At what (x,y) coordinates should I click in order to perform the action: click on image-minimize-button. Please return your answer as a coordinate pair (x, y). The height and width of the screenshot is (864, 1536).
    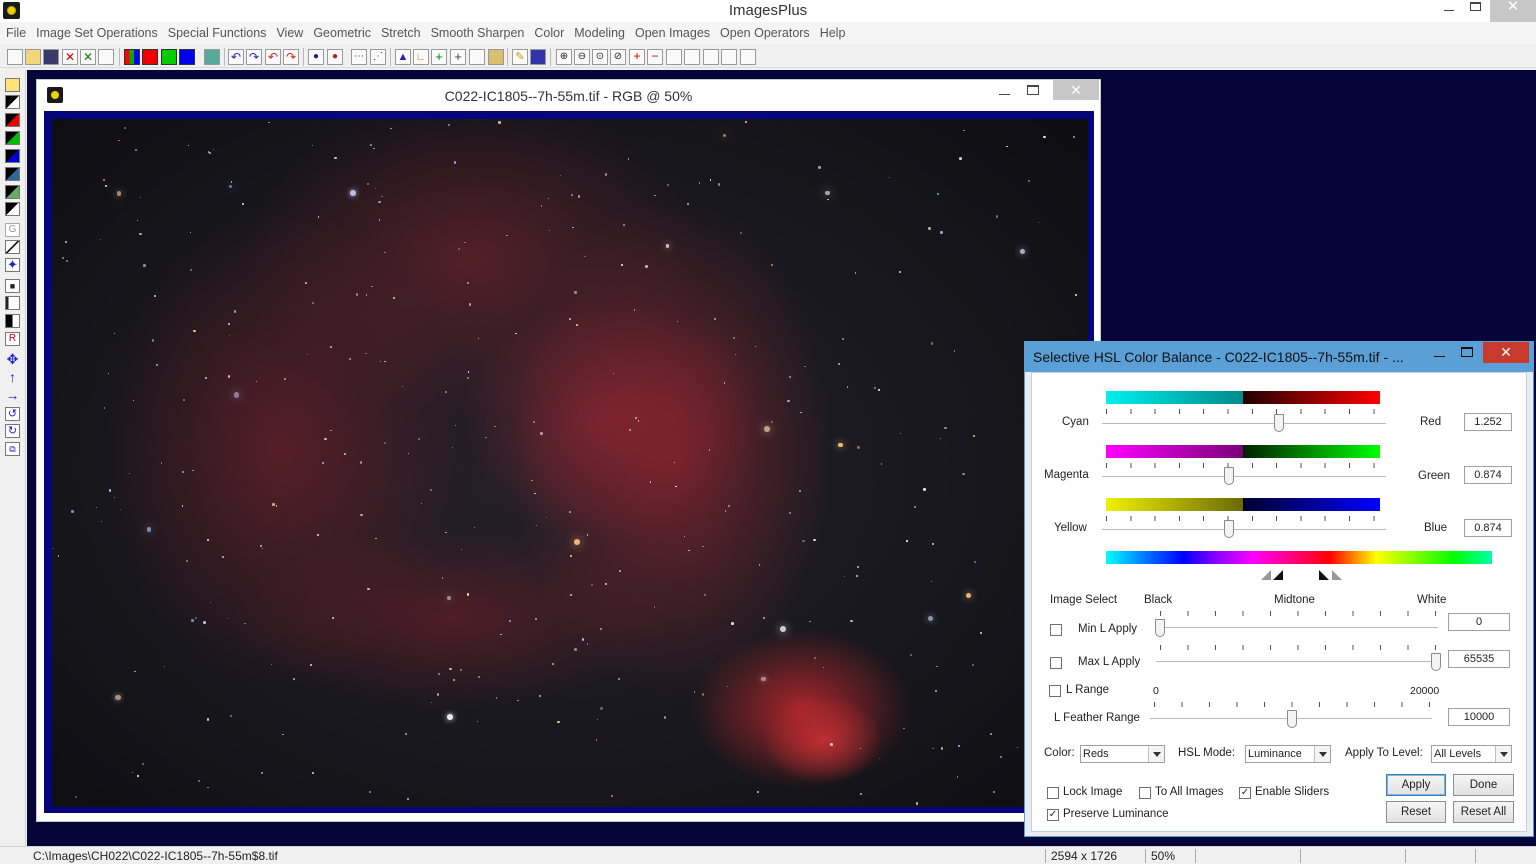
    Looking at the image, I should click on (1004, 94).